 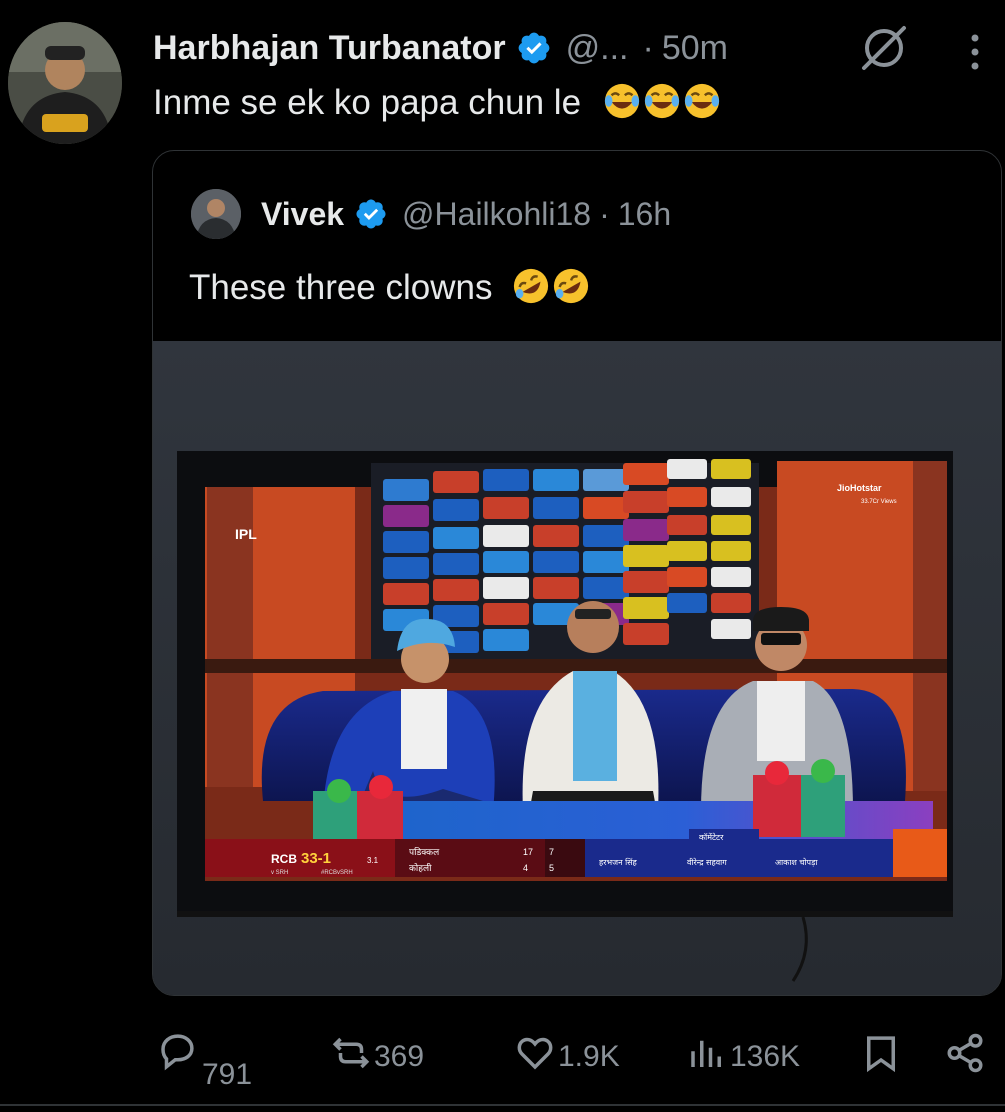 What do you see at coordinates (502, 1060) in the screenshot?
I see `tweet-actions: 791 369 1.9K 136K` at bounding box center [502, 1060].